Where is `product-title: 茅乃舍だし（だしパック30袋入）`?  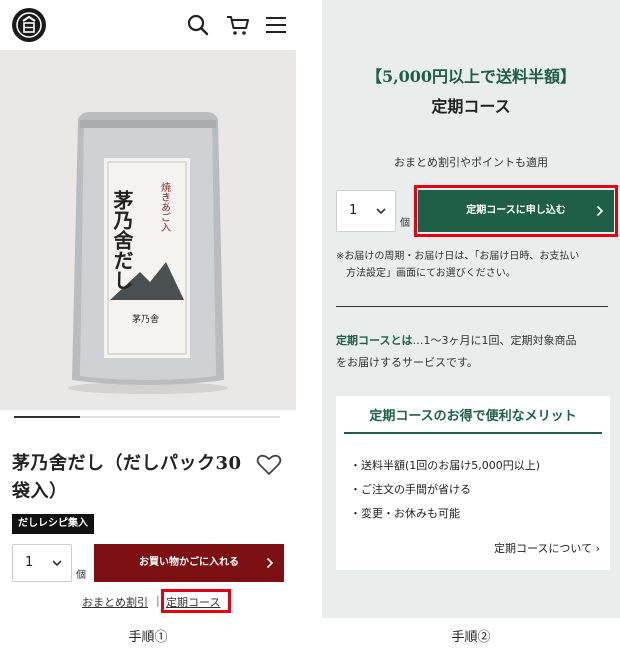 product-title: 茅乃舍だし（だしパック30袋入） is located at coordinates (127, 477).